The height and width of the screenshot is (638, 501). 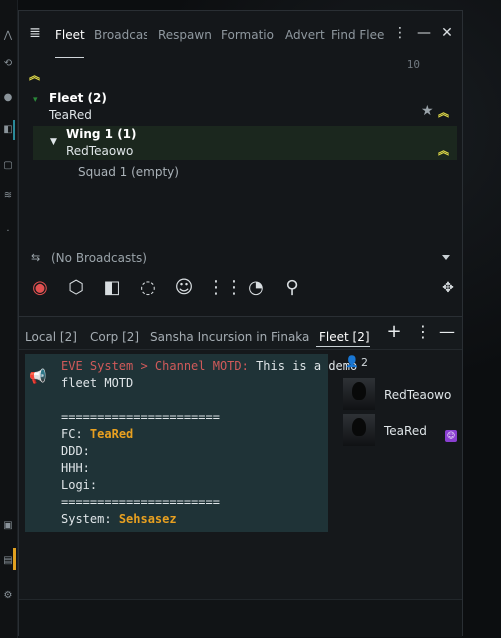 I want to click on chat-options-icon: ⋮, so click(x=423, y=332).